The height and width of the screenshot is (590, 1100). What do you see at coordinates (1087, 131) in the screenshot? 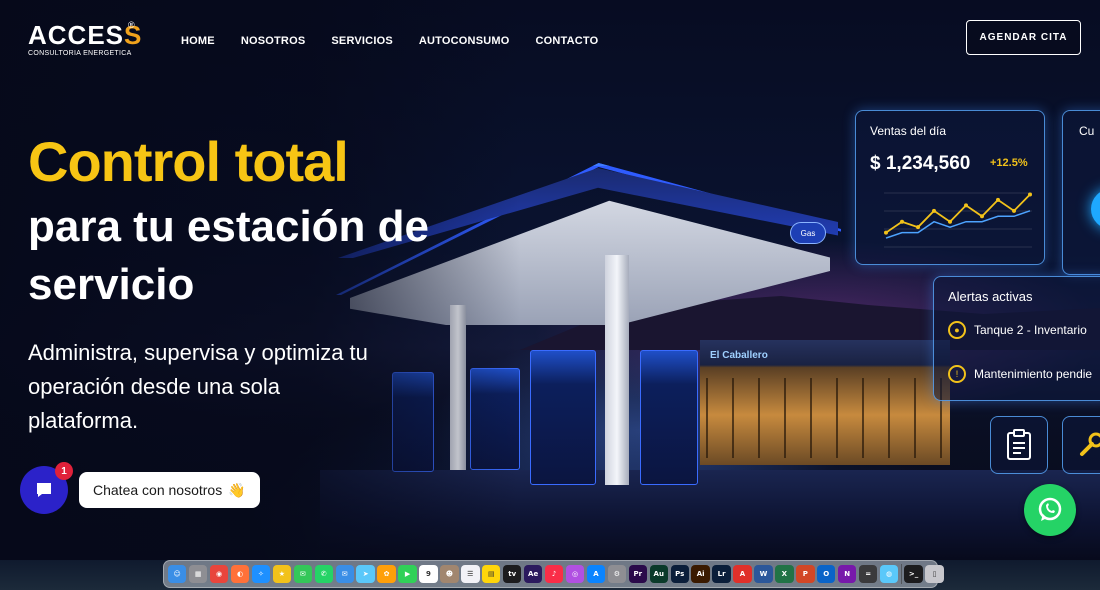
I see `secondary-card-title: Cu` at bounding box center [1087, 131].